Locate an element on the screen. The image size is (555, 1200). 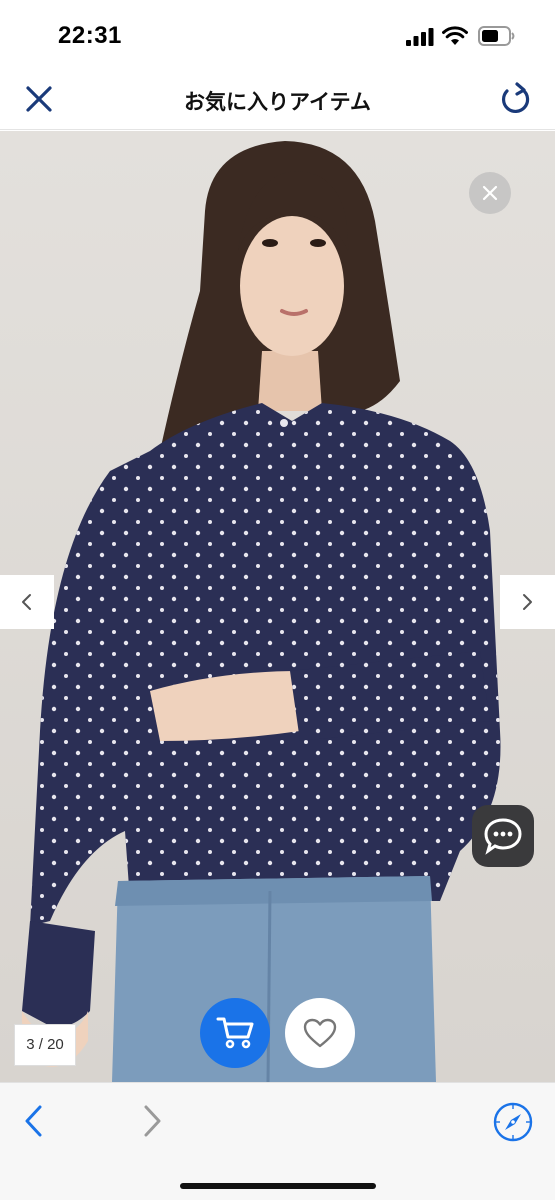
add-to-cart-button is located at coordinates (235, 1033).